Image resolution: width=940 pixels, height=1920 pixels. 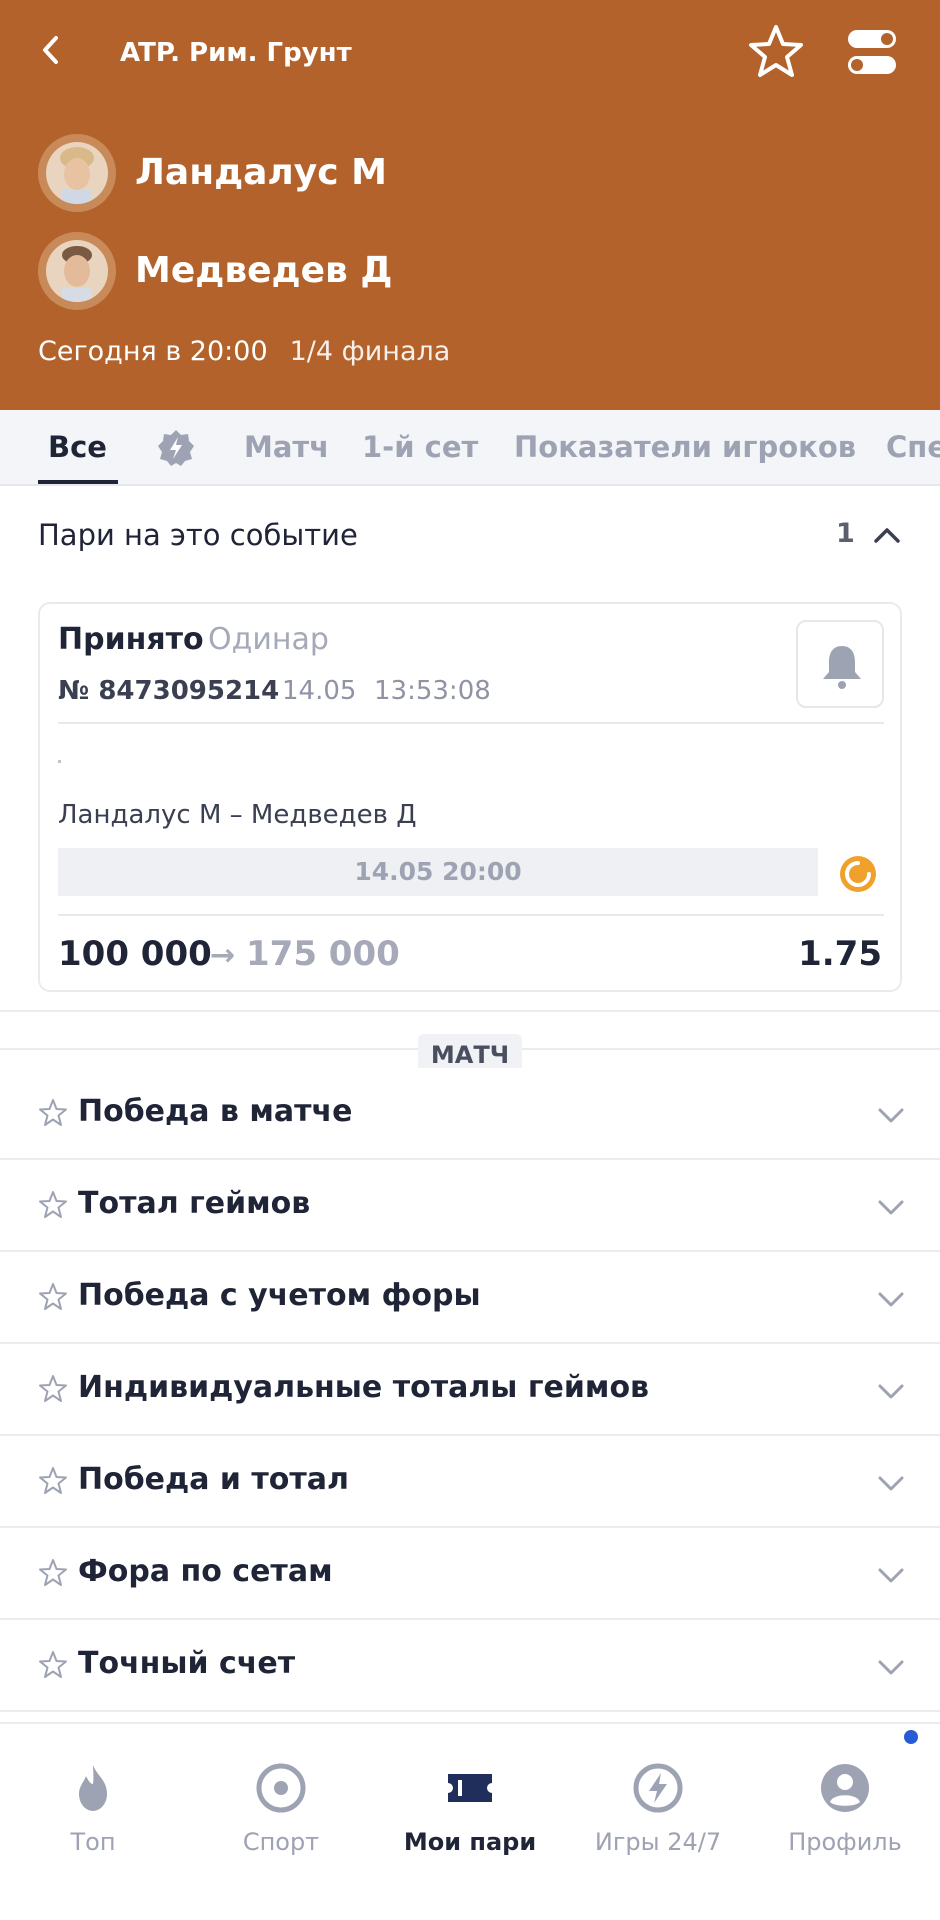 I want to click on bet-event-bar: 14.05 20:00, so click(x=438, y=872).